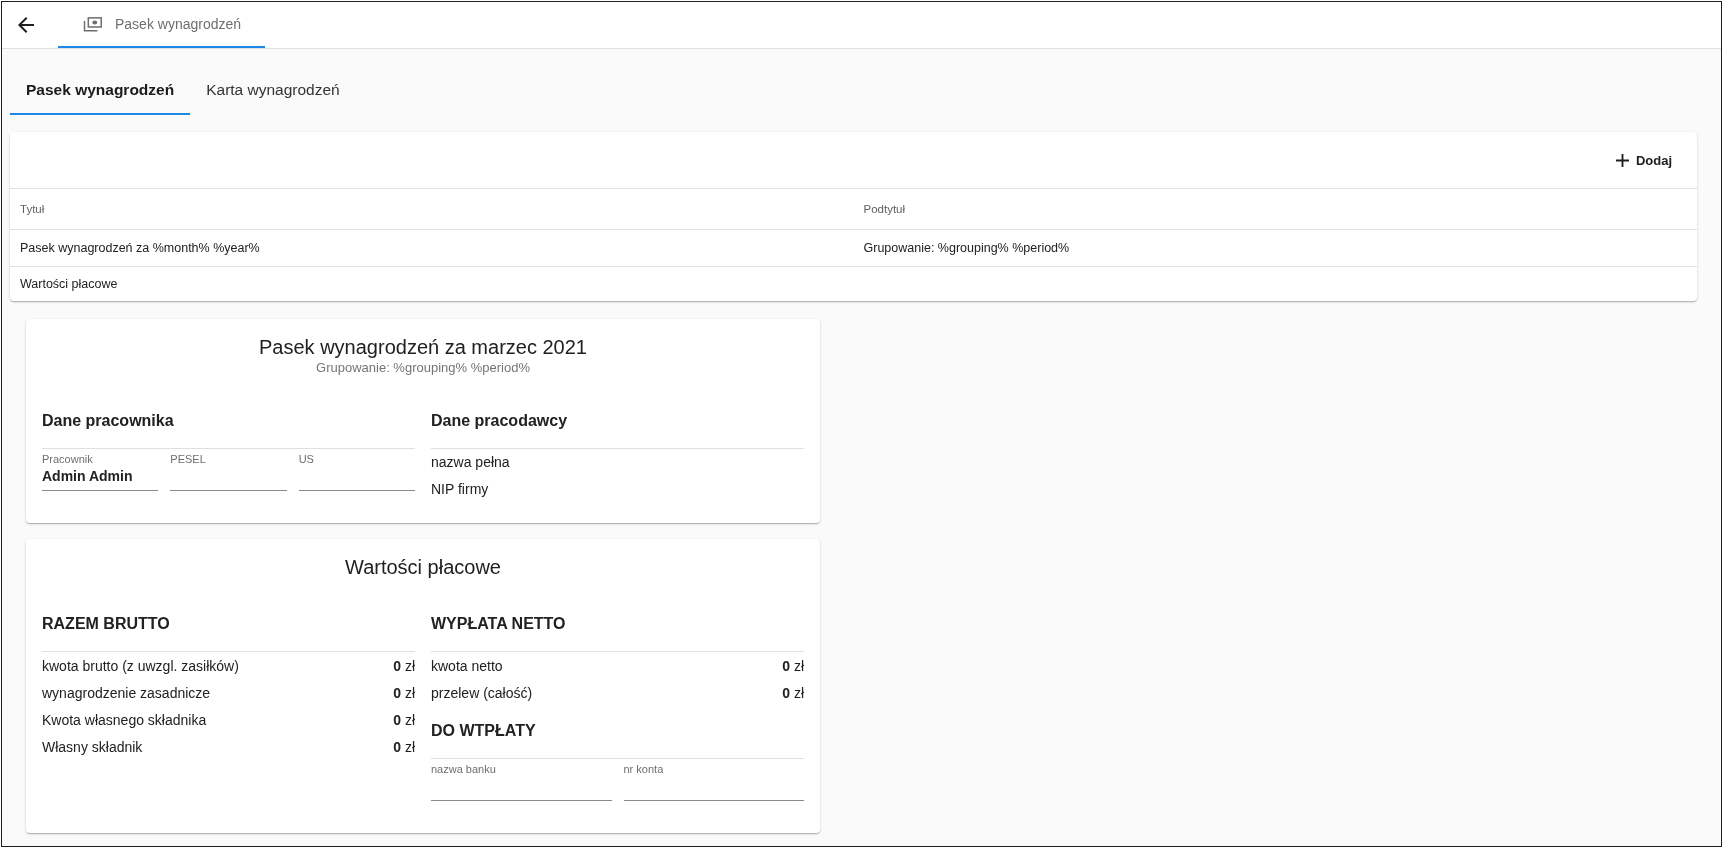 This screenshot has height=851, width=1729. I want to click on back-arrow-icon, so click(26, 25).